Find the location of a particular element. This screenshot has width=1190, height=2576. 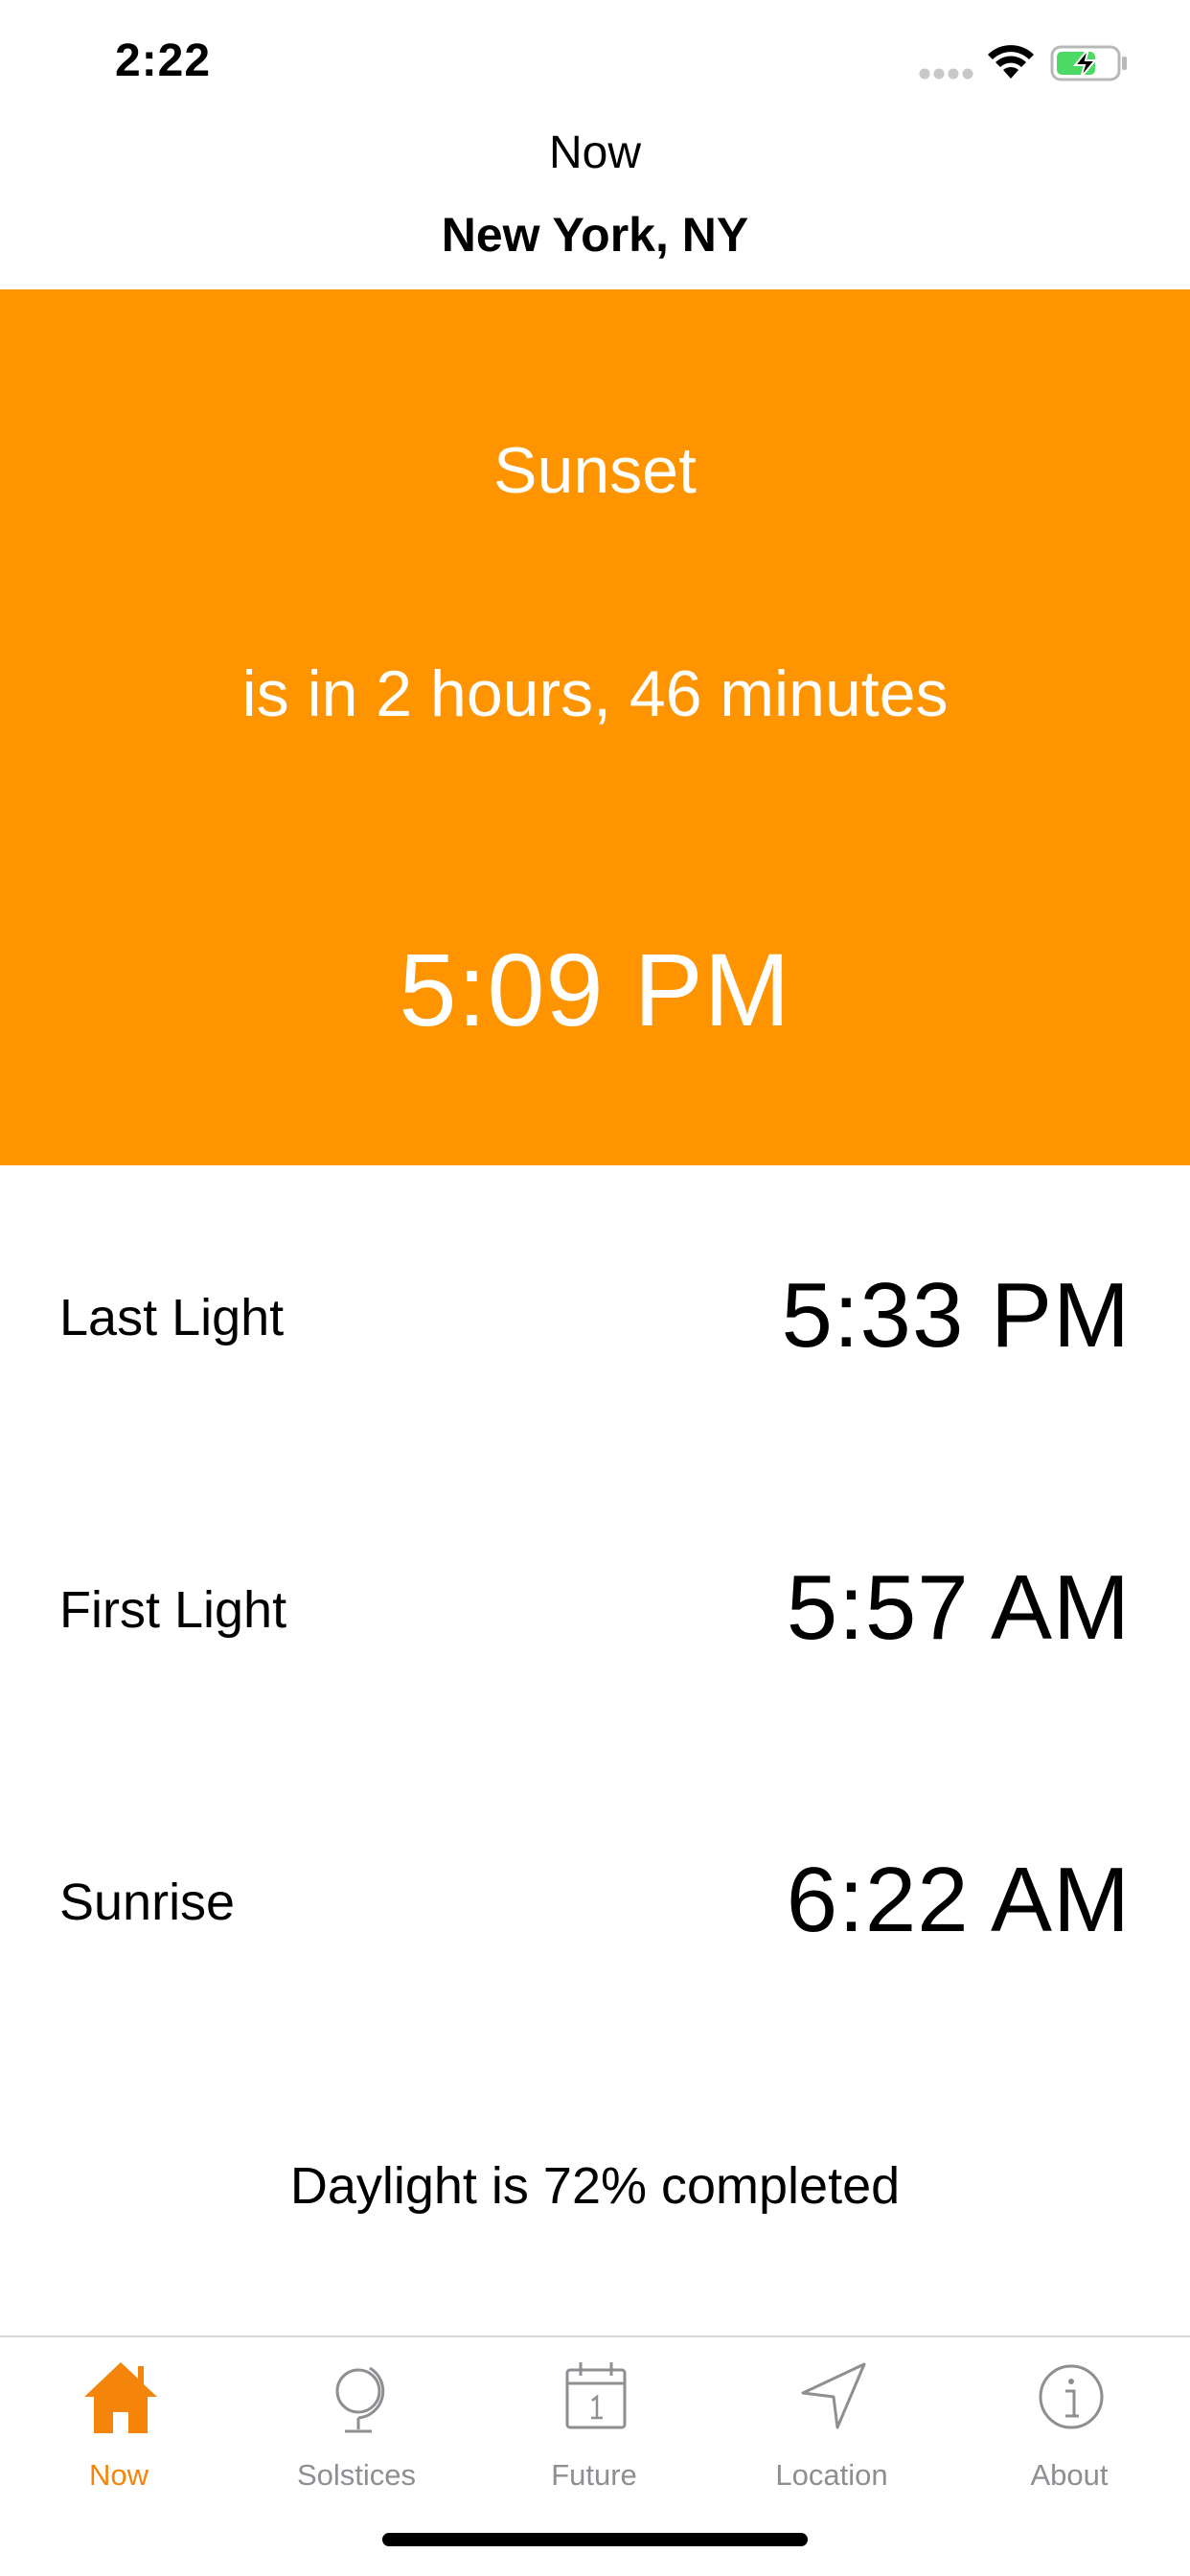

calendar-icon is located at coordinates (596, 2395).